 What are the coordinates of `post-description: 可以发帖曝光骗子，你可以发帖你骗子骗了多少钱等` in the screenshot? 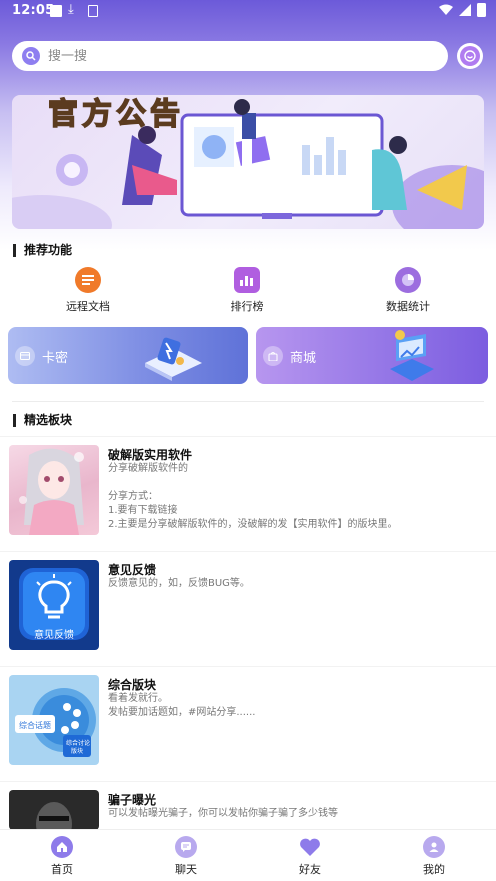 It's located at (223, 813).